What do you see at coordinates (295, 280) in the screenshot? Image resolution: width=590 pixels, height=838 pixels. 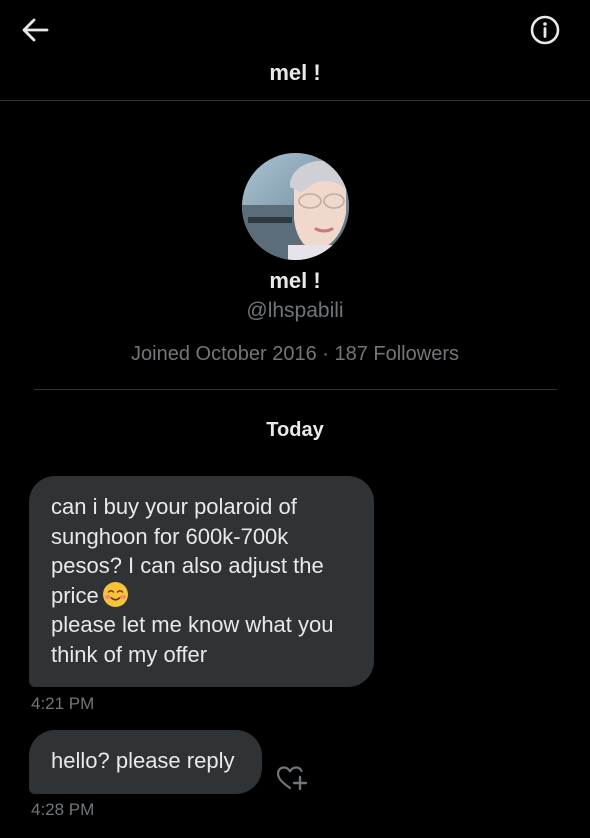 I see `profile-name: mel !` at bounding box center [295, 280].